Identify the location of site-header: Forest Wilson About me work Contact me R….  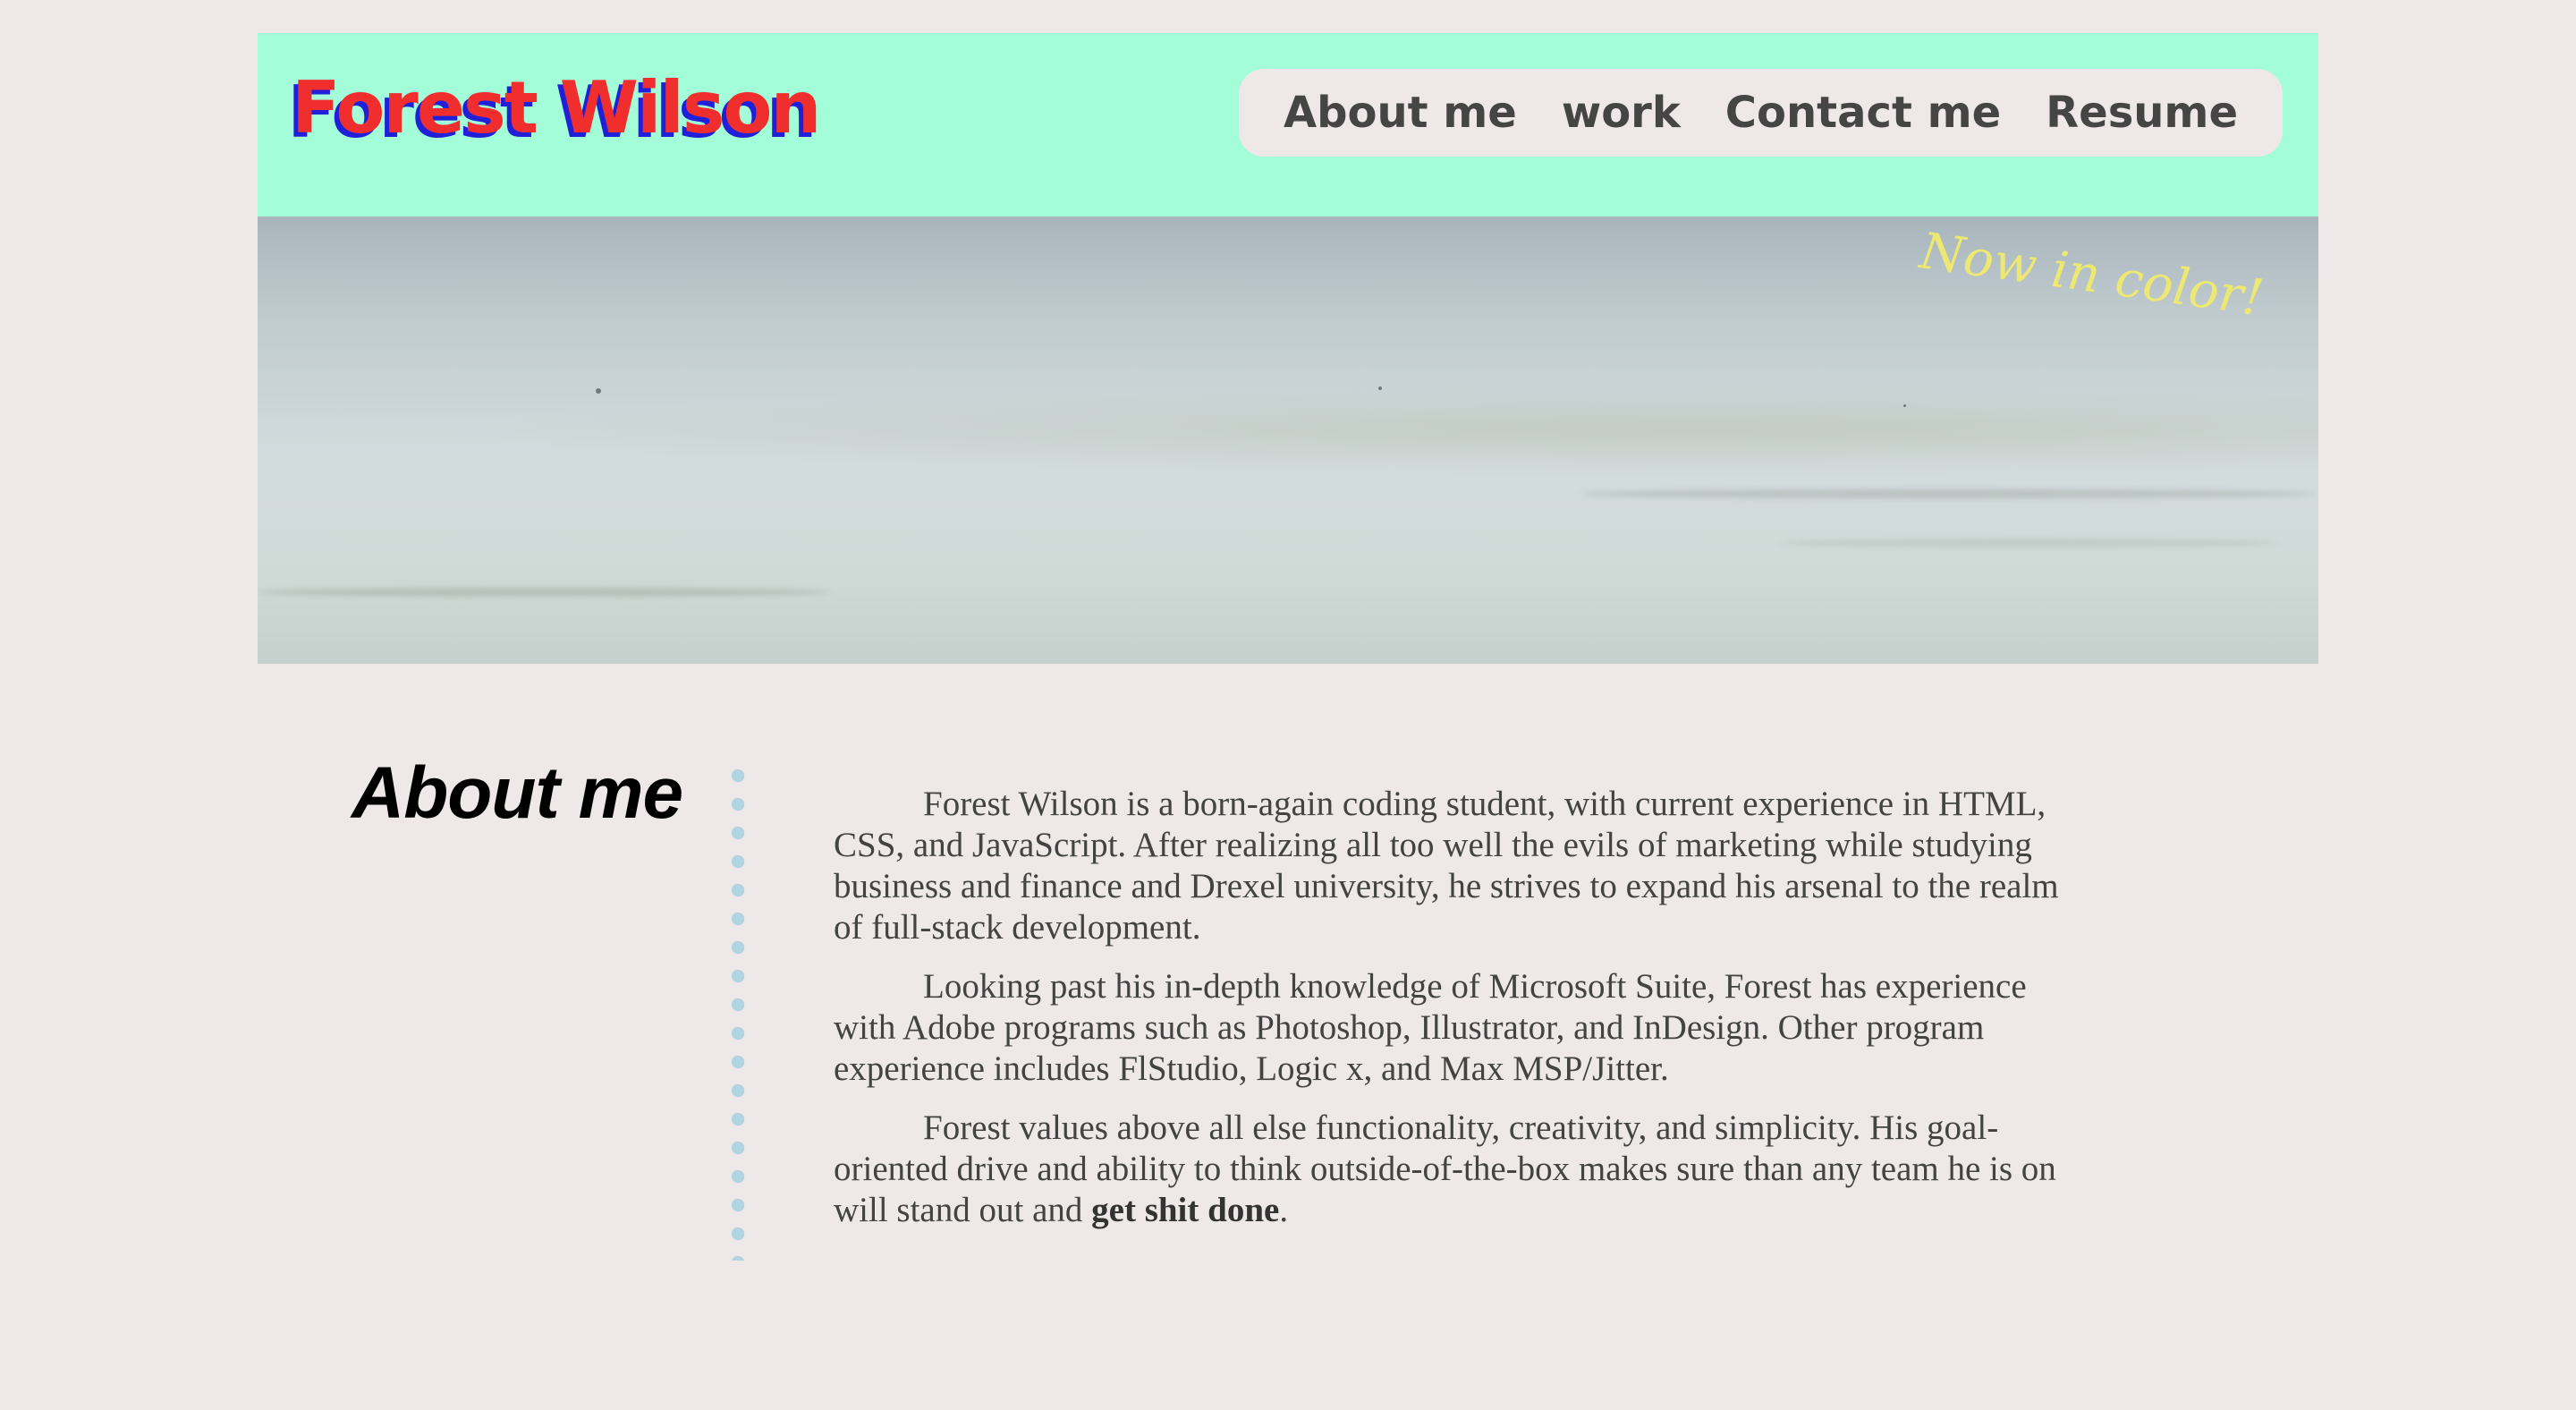
(1288, 125).